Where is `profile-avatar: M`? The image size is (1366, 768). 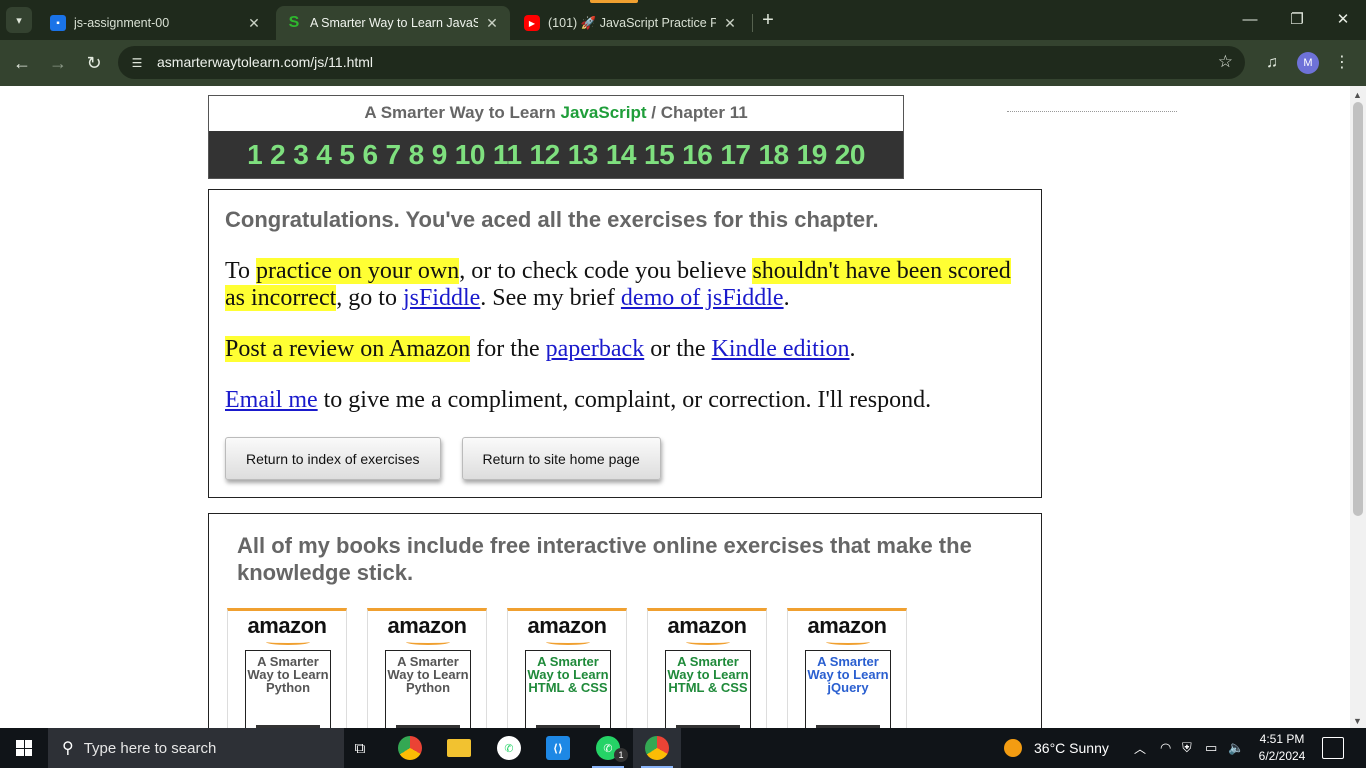 profile-avatar: M is located at coordinates (1308, 63).